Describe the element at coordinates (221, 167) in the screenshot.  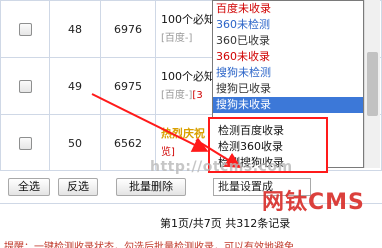
I see `watermark-url: http://otcms.com` at that location.